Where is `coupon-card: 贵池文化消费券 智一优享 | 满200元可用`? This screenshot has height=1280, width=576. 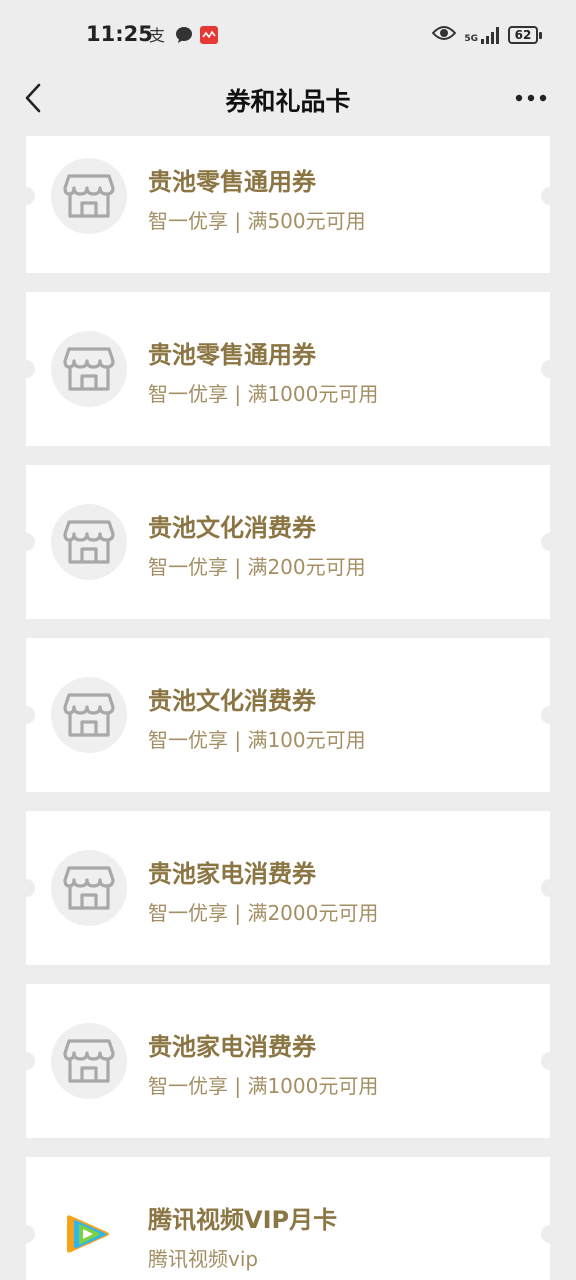
coupon-card: 贵池文化消费券 智一优享 | 满200元可用 is located at coordinates (288, 542).